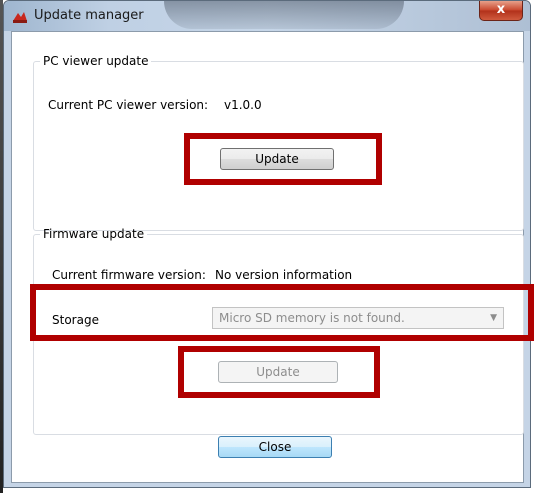  What do you see at coordinates (94, 234) in the screenshot?
I see `firmware-update-legend: Firmware update` at bounding box center [94, 234].